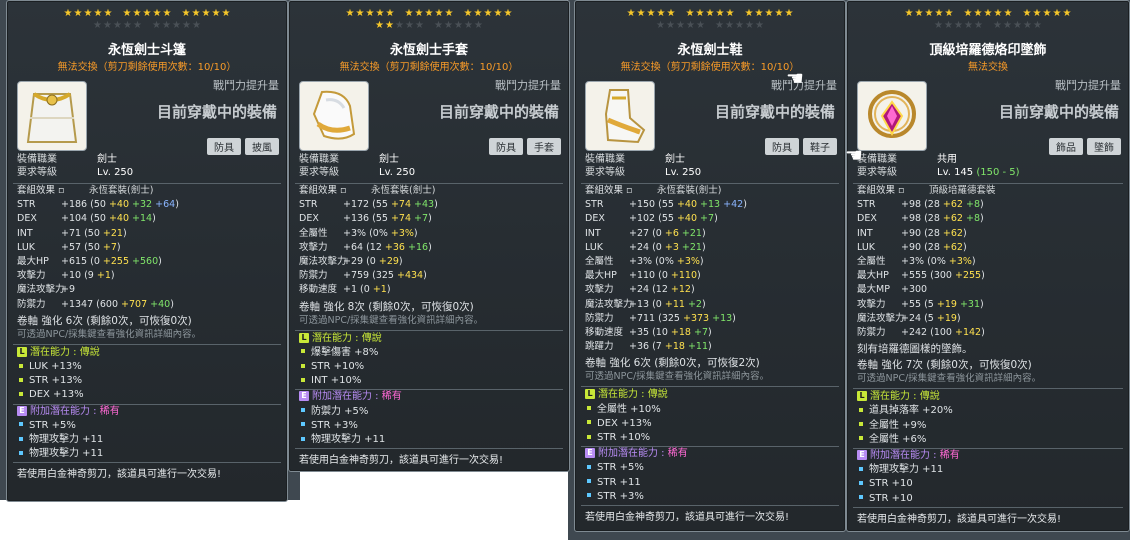 This screenshot has height=540, width=1130. Describe the element at coordinates (712, 219) in the screenshot. I see `stat-row: DEX +102 (55 +40 +7)` at that location.